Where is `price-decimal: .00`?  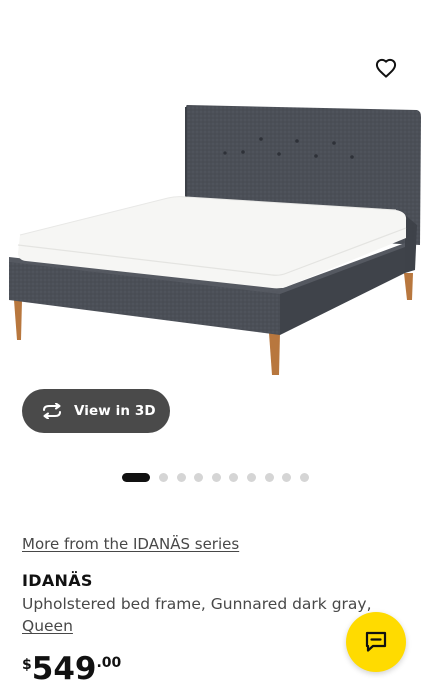
price-decimal: .00 is located at coordinates (109, 663).